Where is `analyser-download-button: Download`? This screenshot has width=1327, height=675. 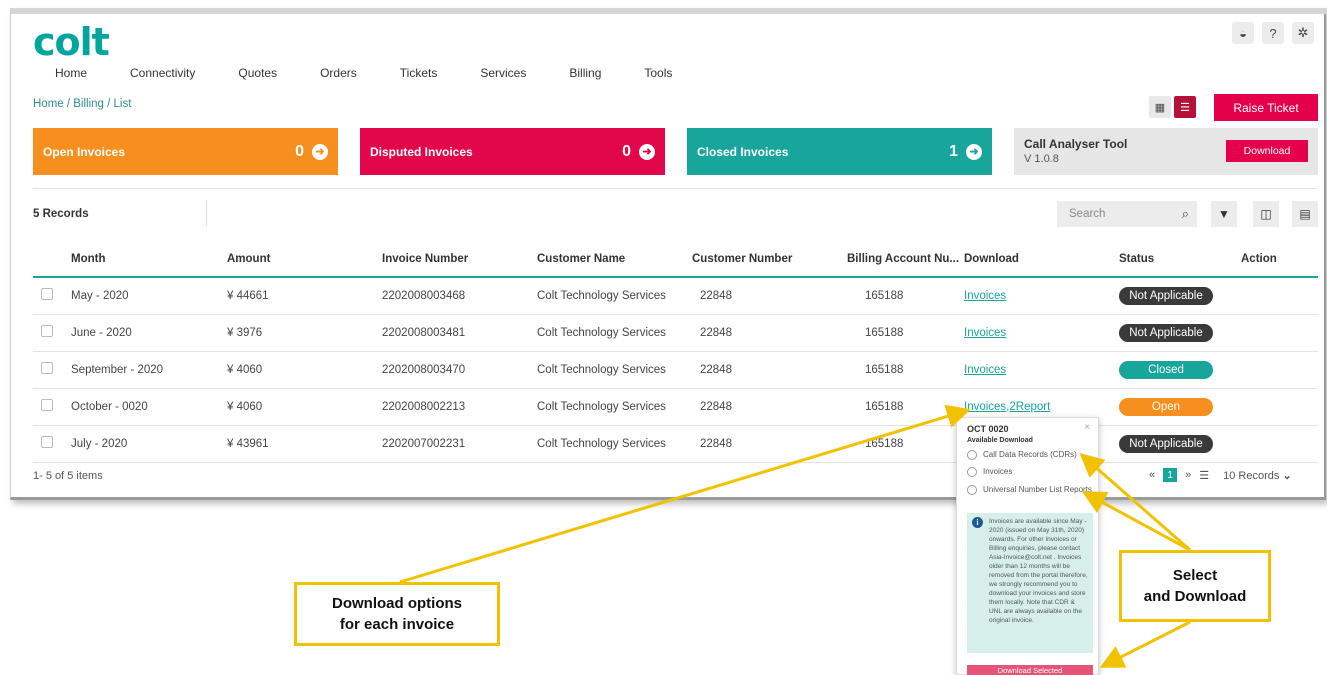
analyser-download-button: Download is located at coordinates (1267, 151).